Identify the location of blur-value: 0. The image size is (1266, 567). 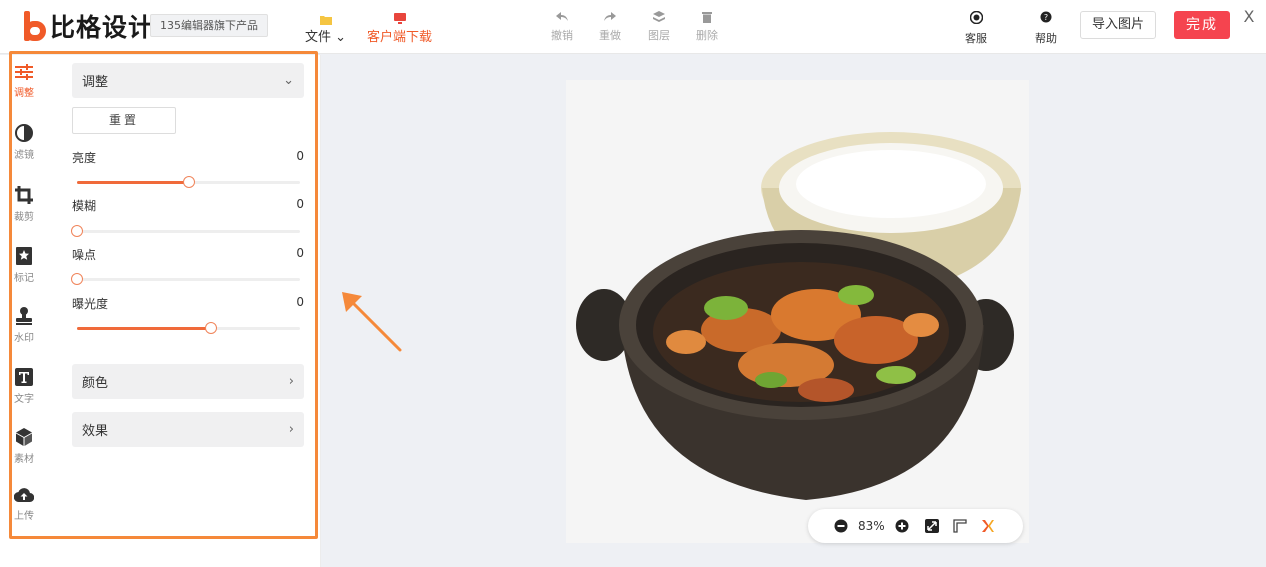
(300, 204).